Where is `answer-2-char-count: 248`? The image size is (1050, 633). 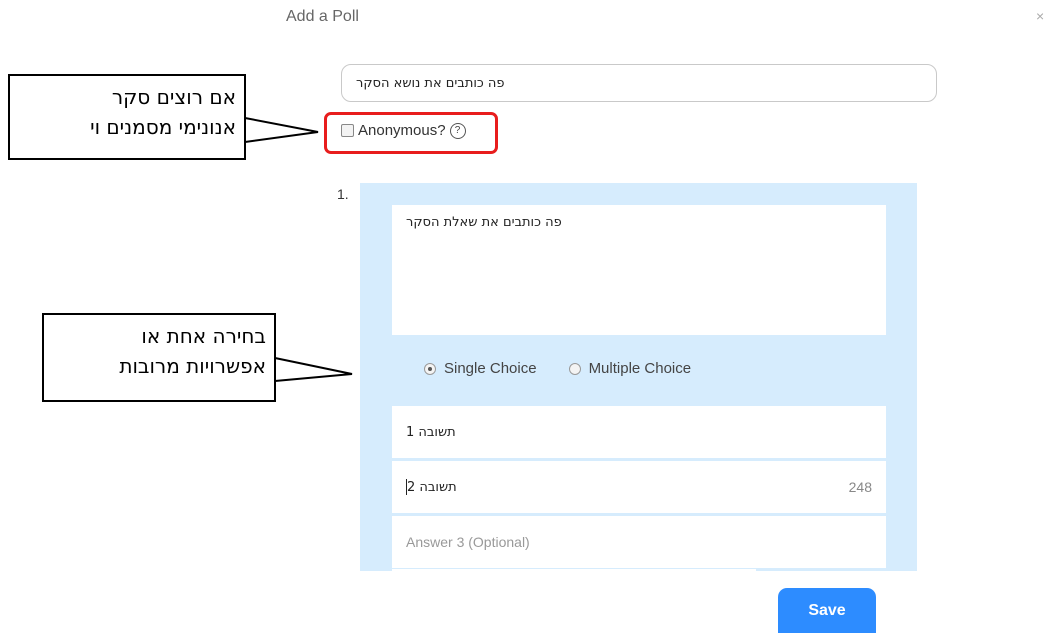 answer-2-char-count: 248 is located at coordinates (860, 487).